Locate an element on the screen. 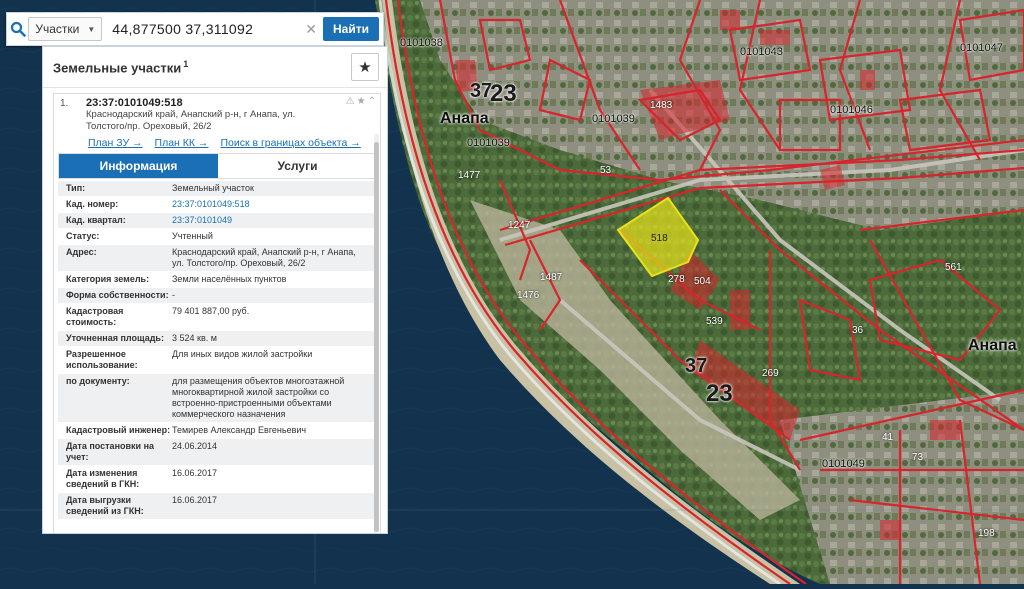 This screenshot has width=1024, height=589. info-key: Статус: is located at coordinates (83, 236).